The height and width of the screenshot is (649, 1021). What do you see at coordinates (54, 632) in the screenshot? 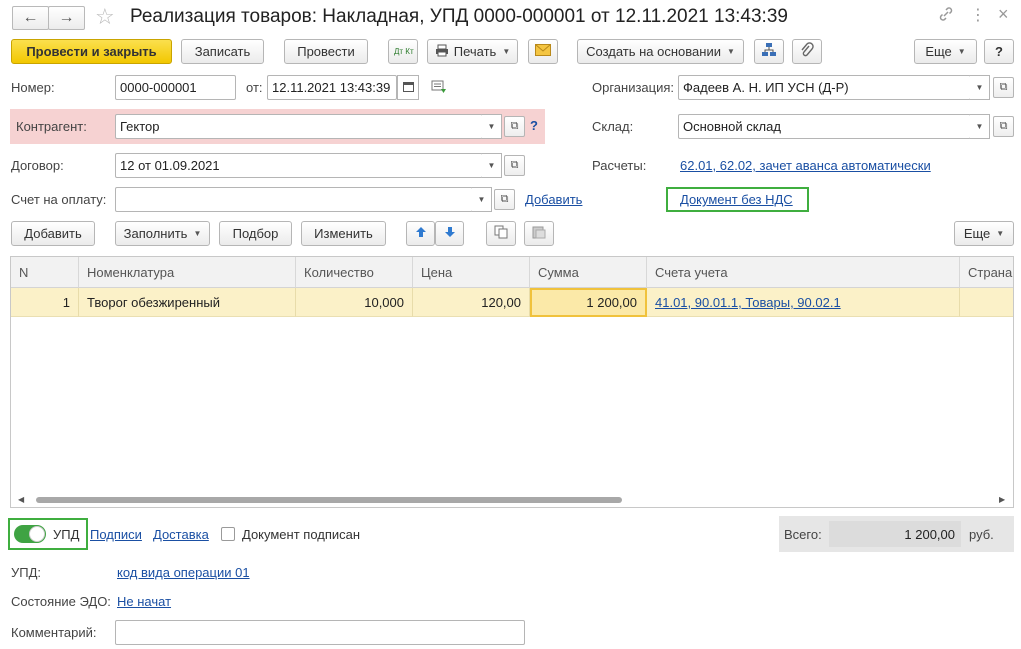
I see `comment-label: Комментарий:` at bounding box center [54, 632].